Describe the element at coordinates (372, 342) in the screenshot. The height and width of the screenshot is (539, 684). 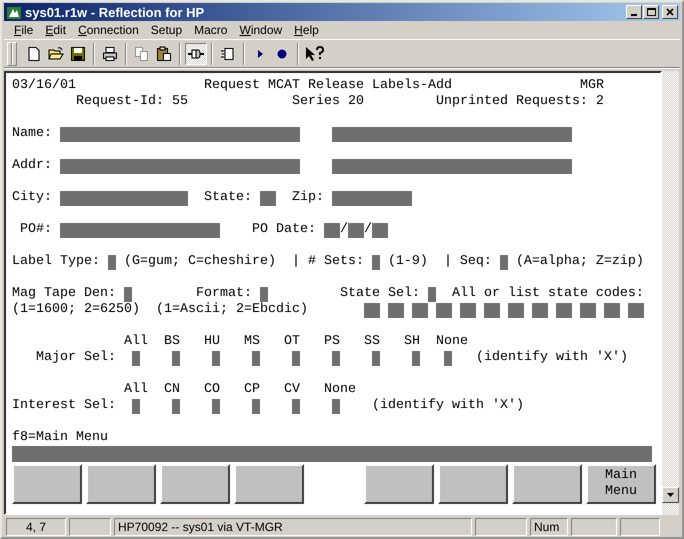
I see `screen-text: SS` at that location.